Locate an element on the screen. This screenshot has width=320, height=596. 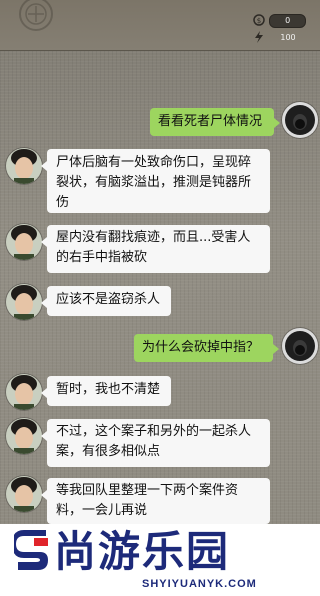
message-text: 看看死者尸体情况 is located at coordinates (210, 121).